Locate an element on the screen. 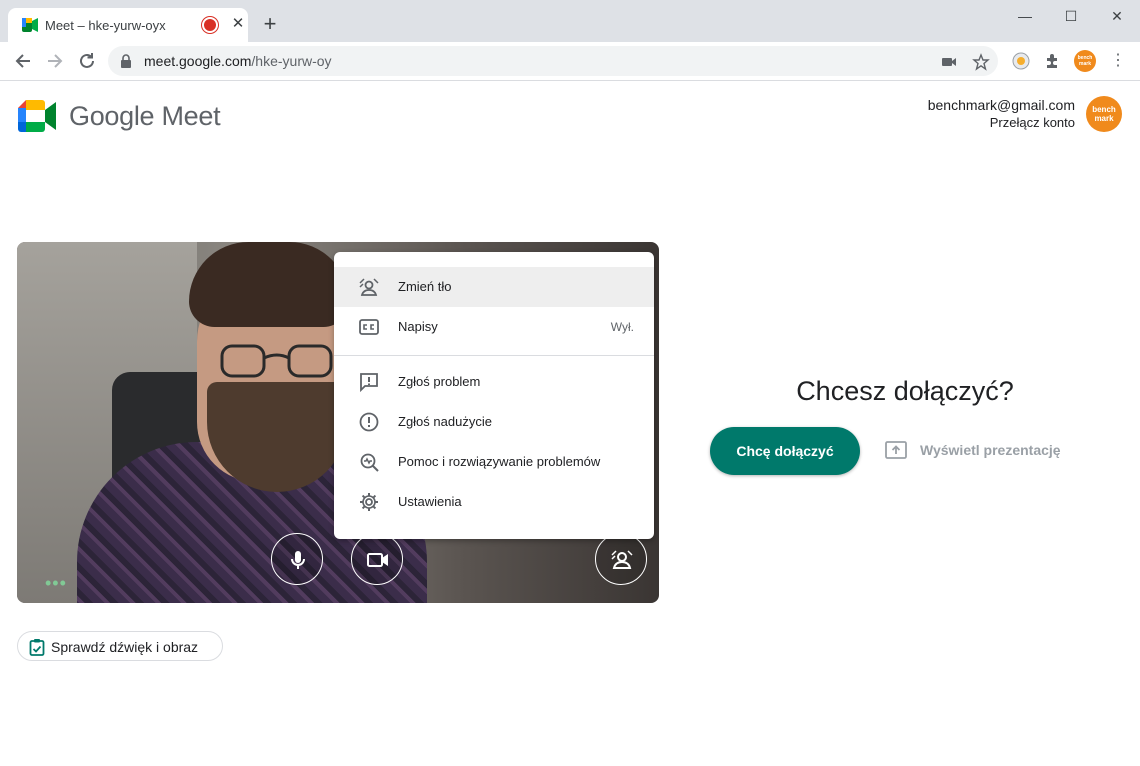 This screenshot has width=1140, height=766. menu-item-captions: Napisy Wył. is located at coordinates (494, 327).